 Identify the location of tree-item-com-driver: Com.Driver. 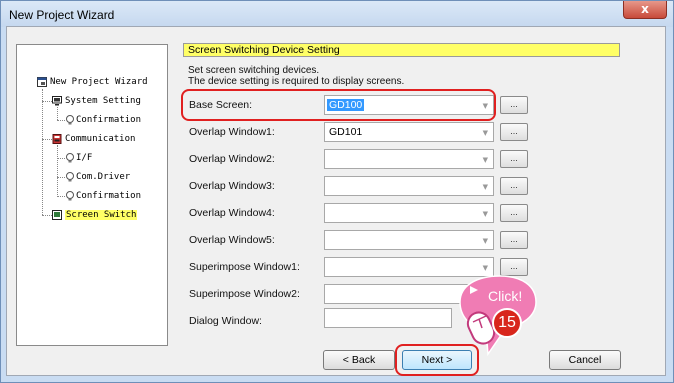
(103, 177).